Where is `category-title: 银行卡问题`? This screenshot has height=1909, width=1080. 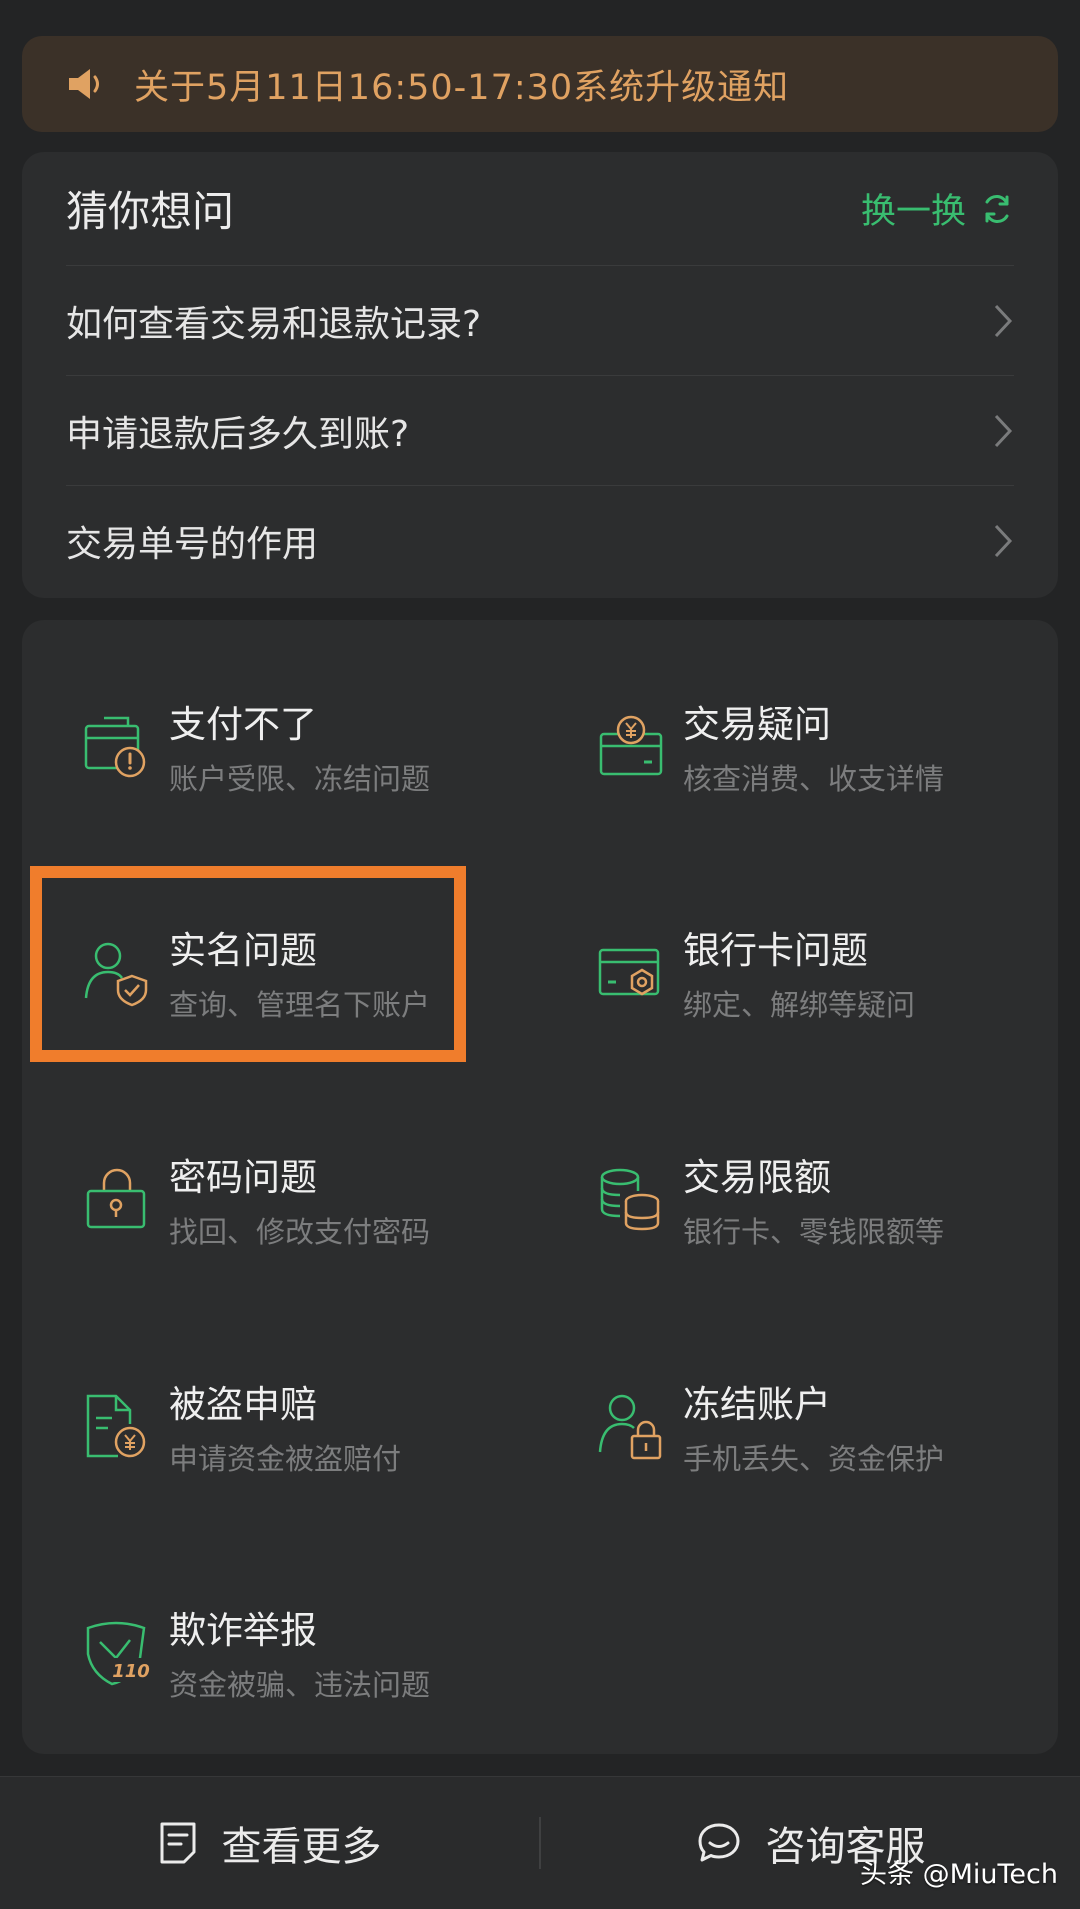 category-title: 银行卡问题 is located at coordinates (775, 950).